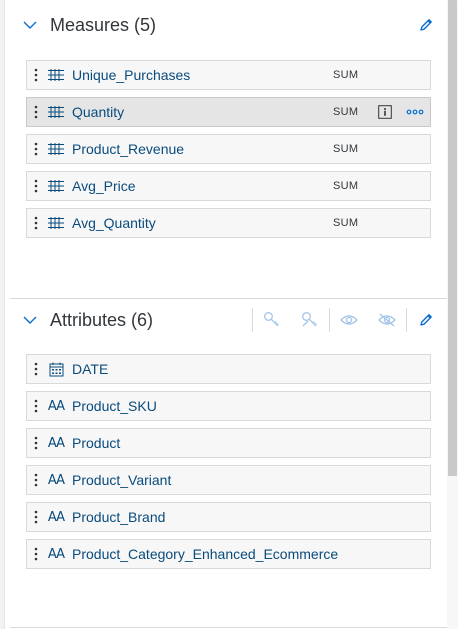 The height and width of the screenshot is (629, 462). I want to click on measures-collapse-button, so click(30, 25).